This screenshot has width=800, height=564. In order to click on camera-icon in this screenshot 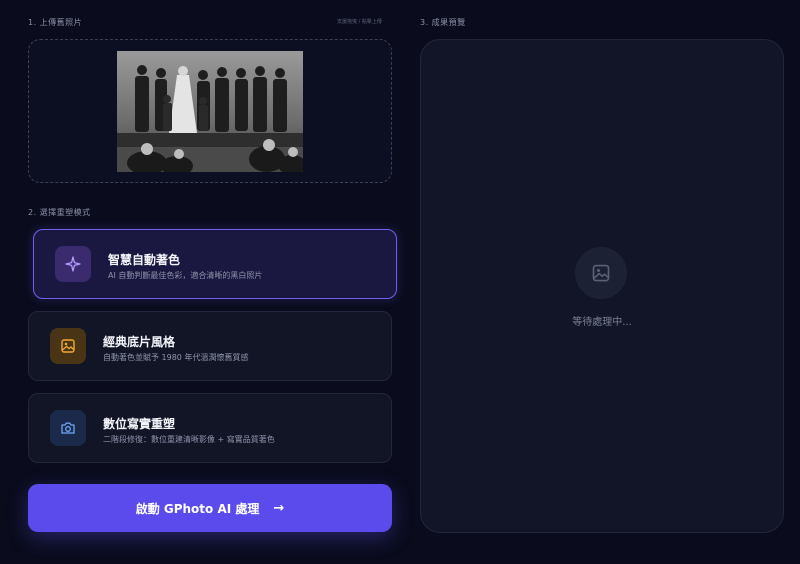, I will do `click(68, 428)`.